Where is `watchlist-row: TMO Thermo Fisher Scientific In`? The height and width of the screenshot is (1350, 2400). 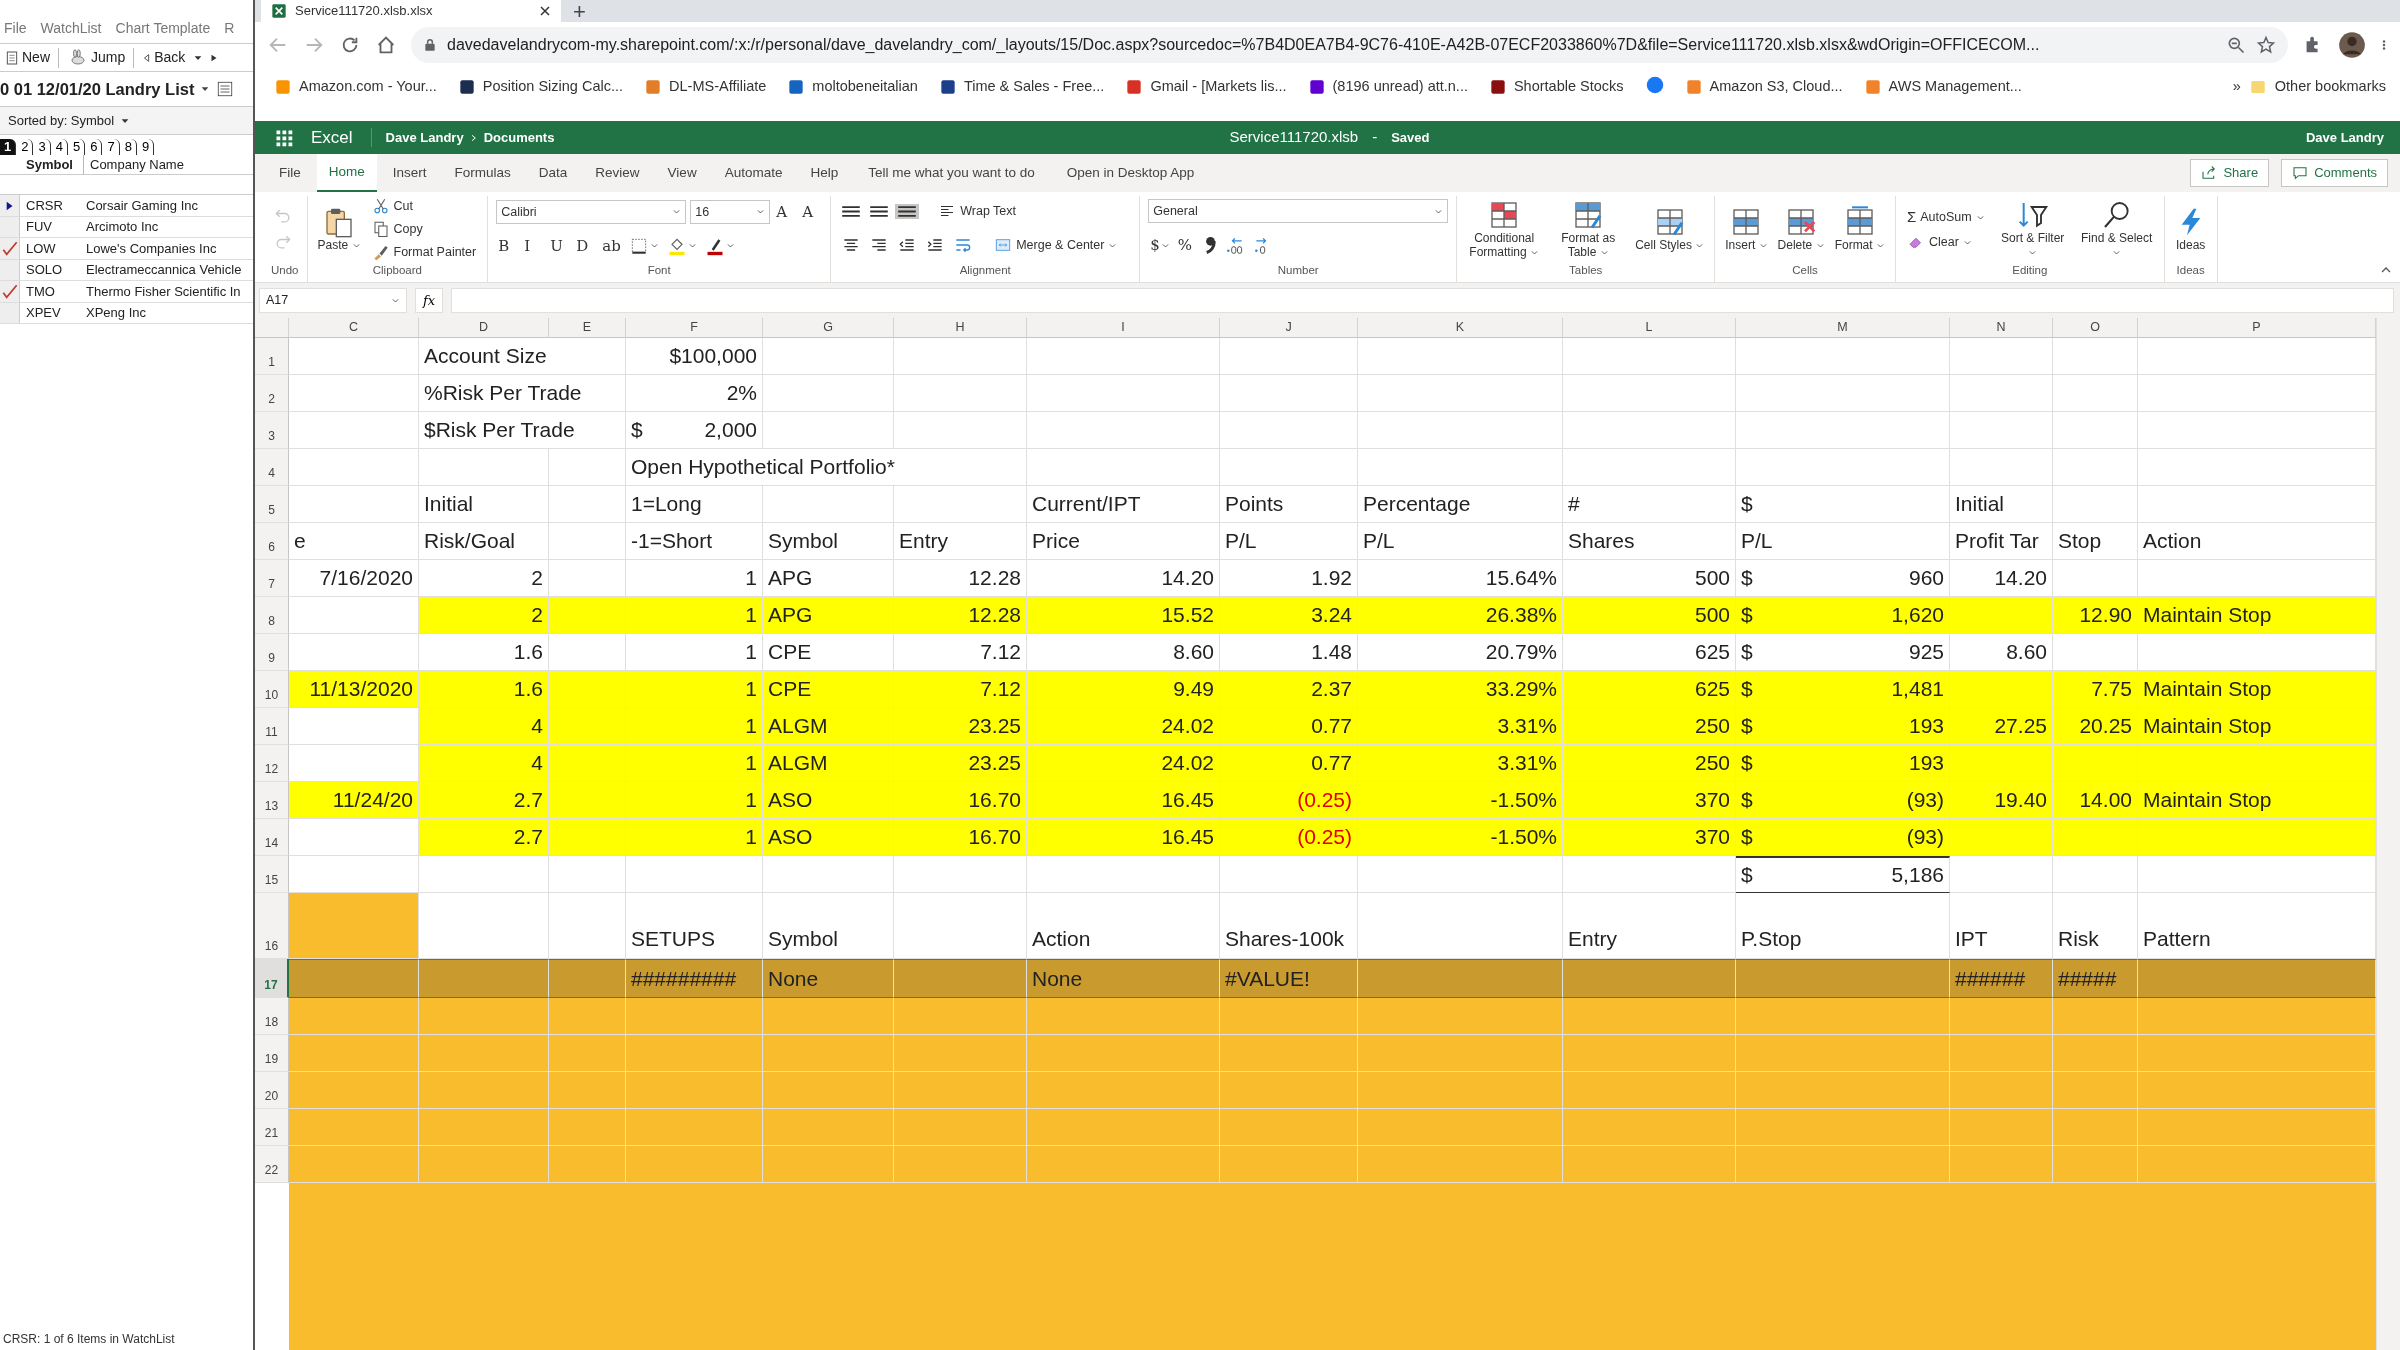 watchlist-row: TMO Thermo Fisher Scientific In is located at coordinates (126, 292).